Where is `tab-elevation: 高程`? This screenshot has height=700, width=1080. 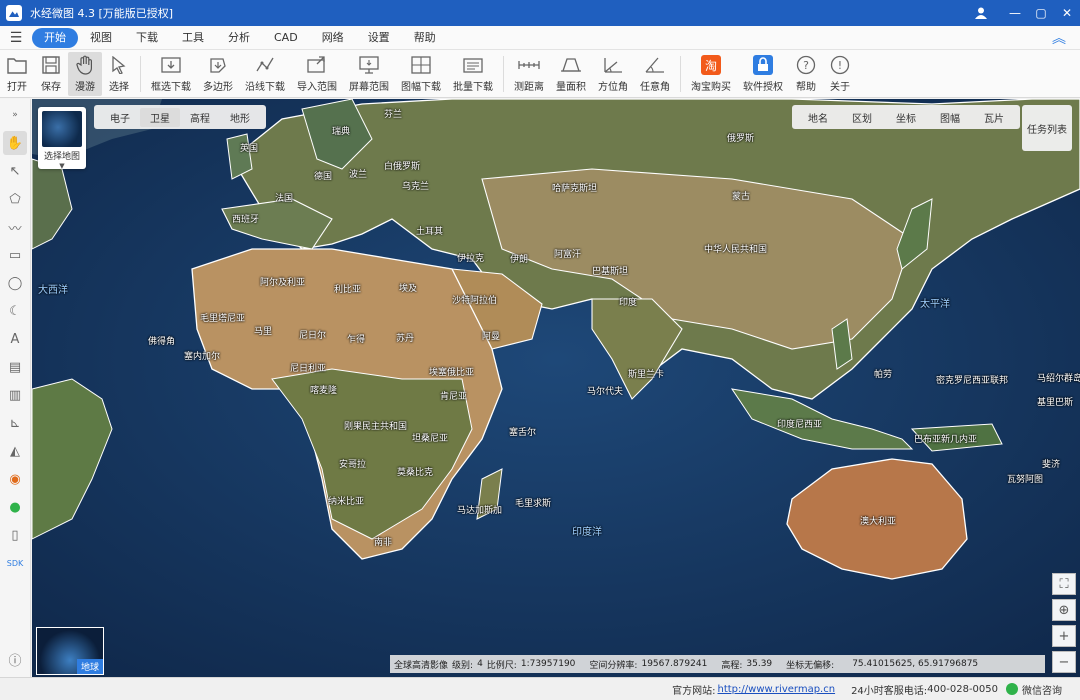
tab-elevation: 高程 is located at coordinates (200, 117).